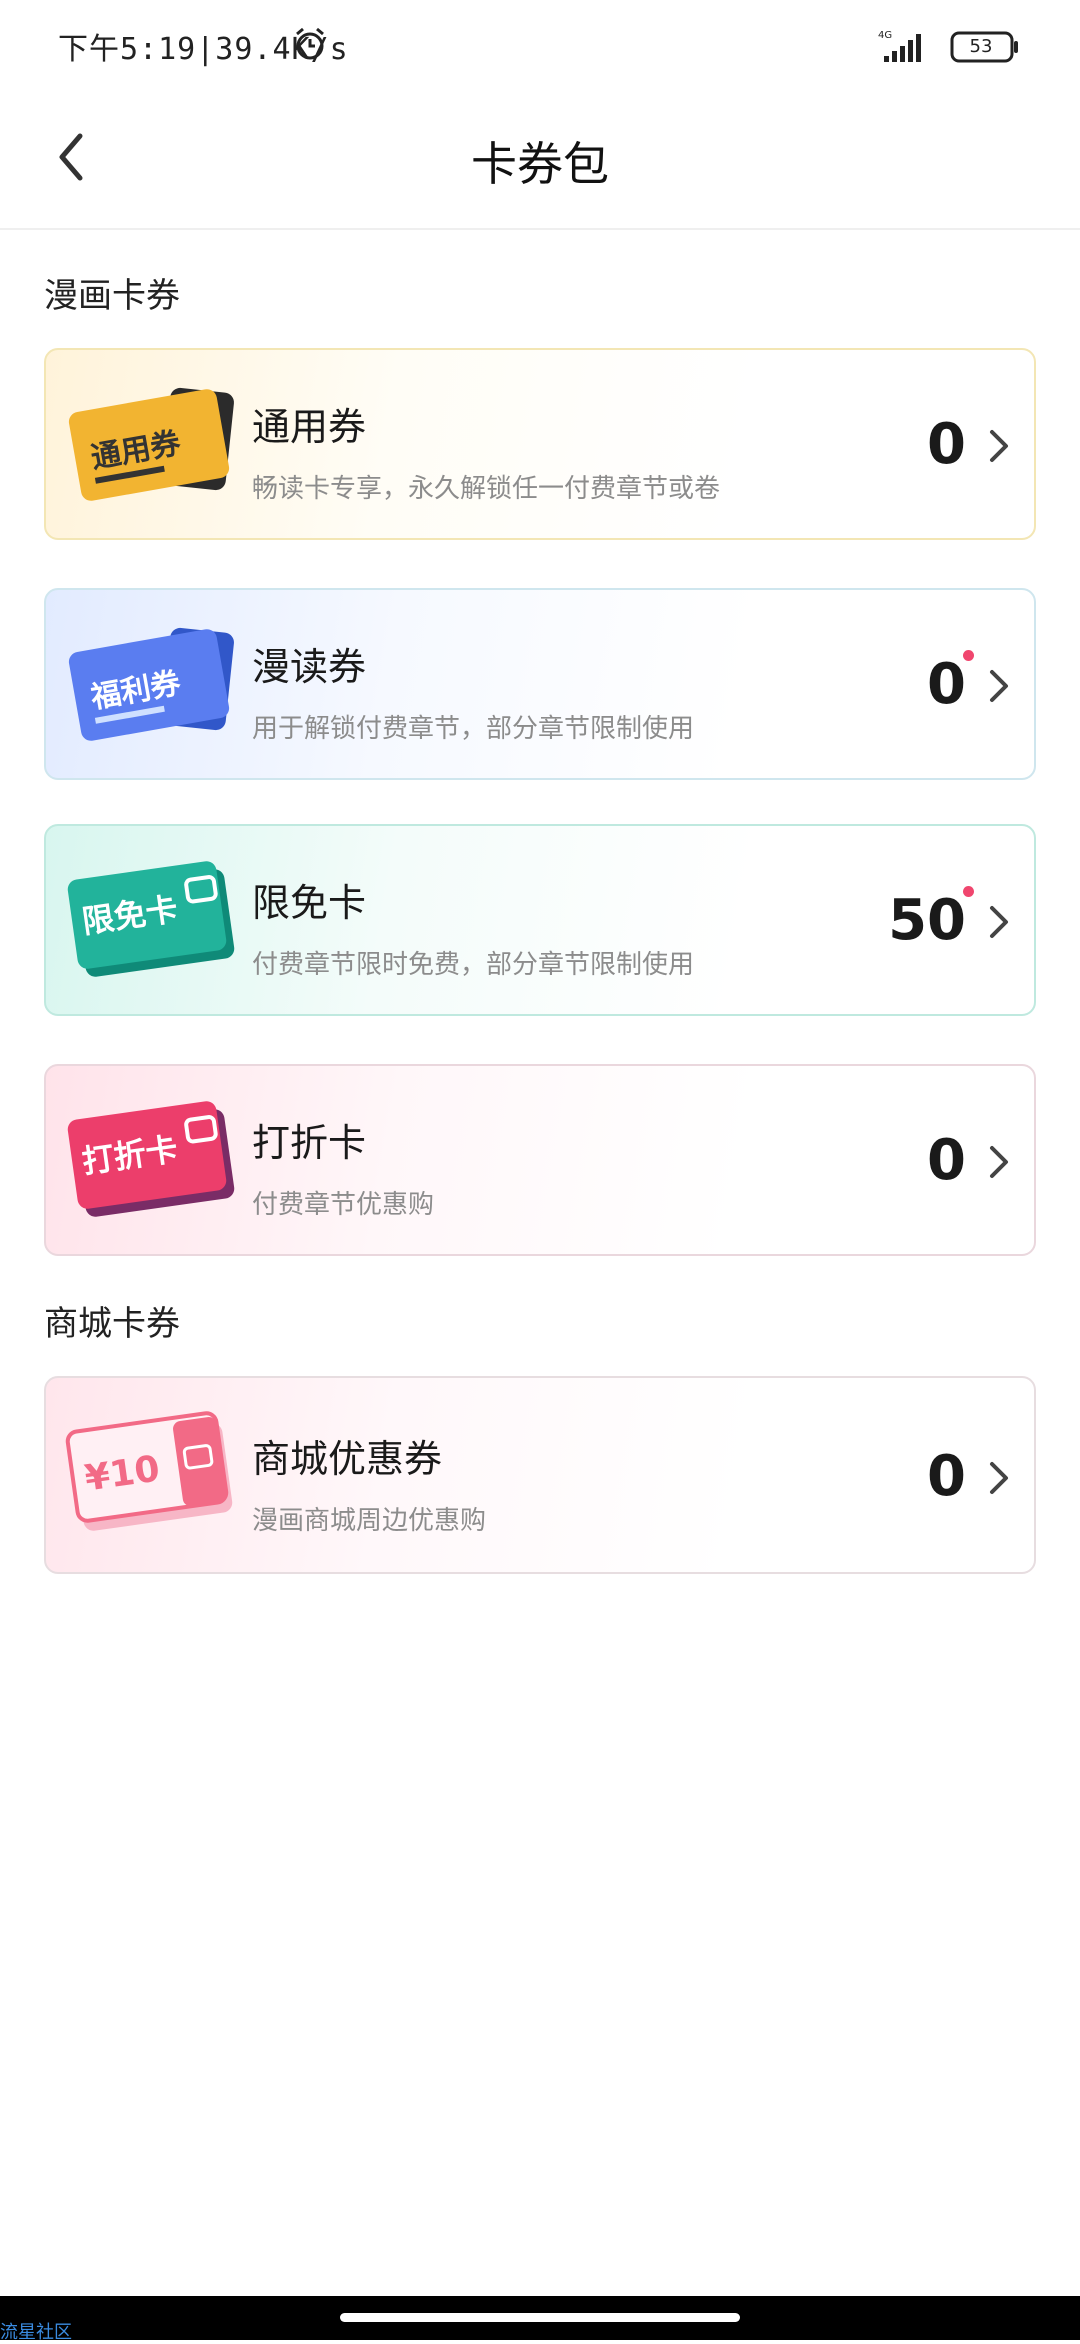 This screenshot has height=2344, width=1080. I want to click on discount-card-art-icon: 打折卡, so click(151, 1159).